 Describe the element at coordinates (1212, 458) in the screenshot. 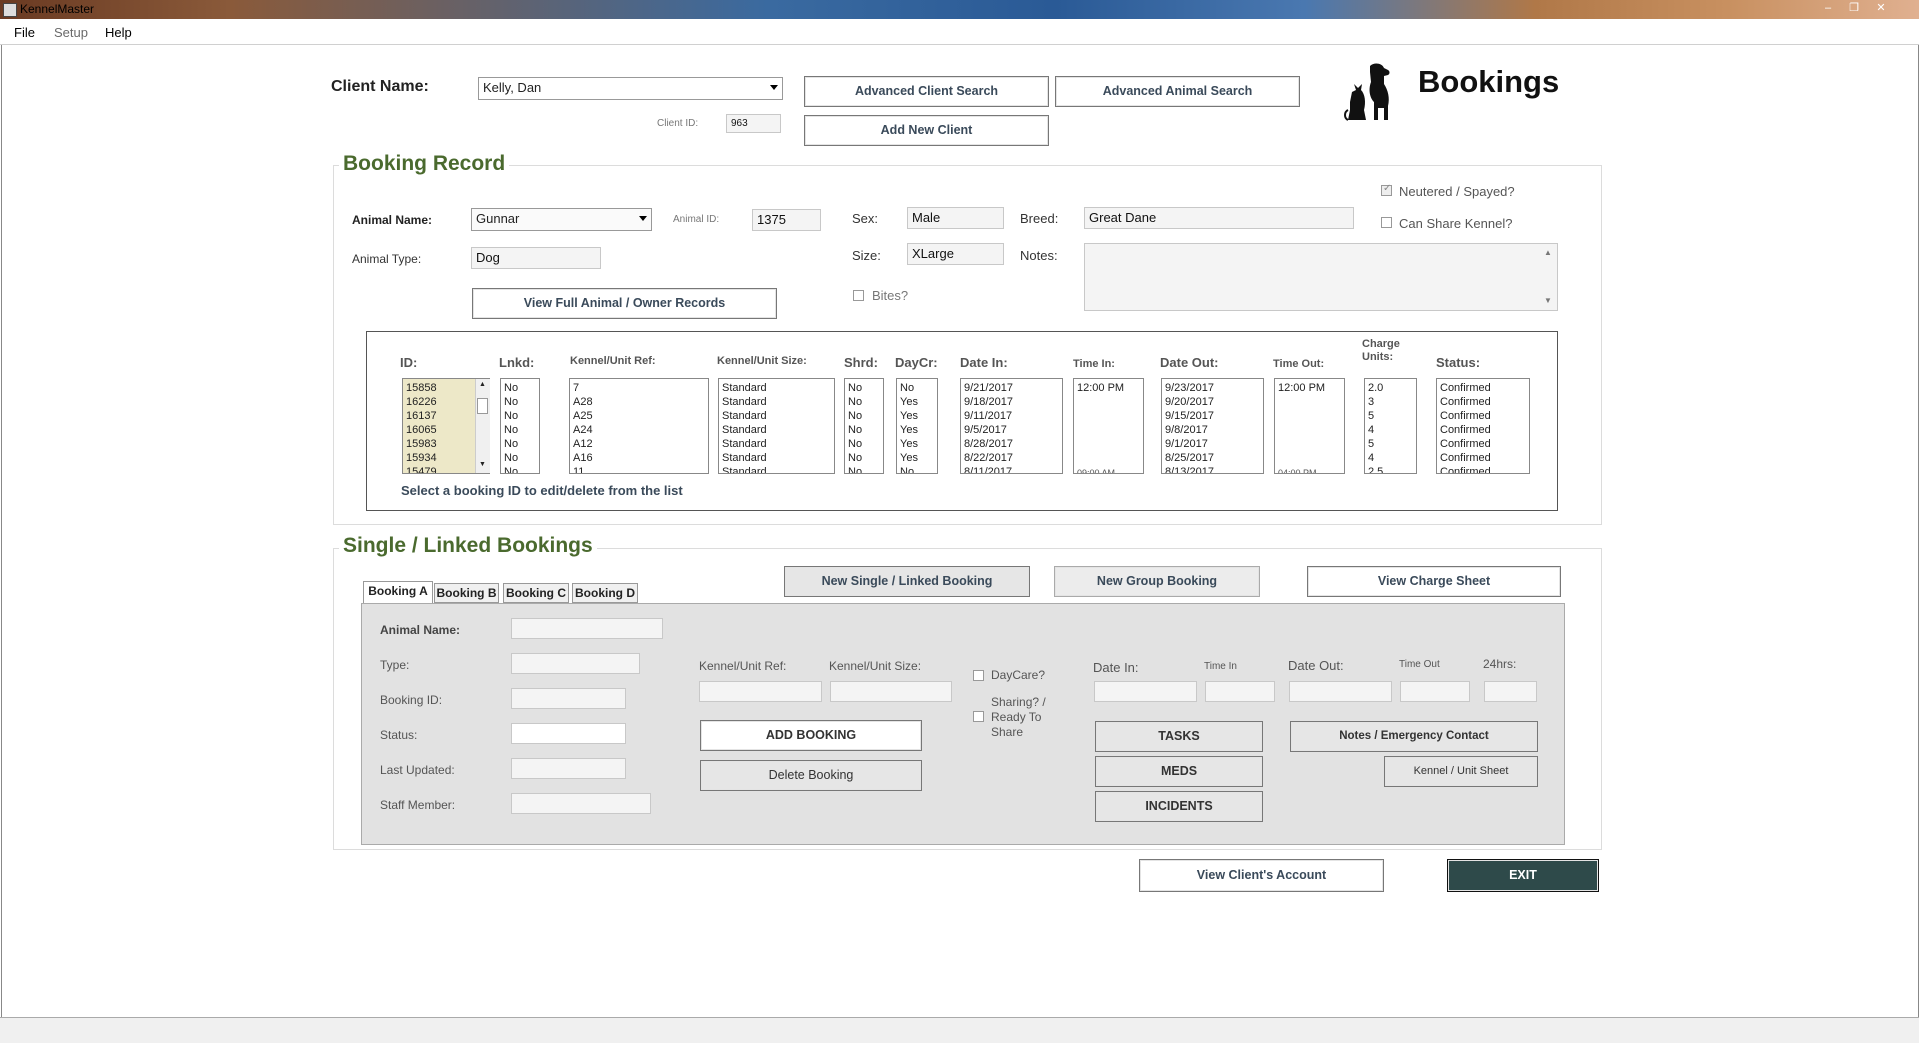

I see `date-out-item: 8/25/2017` at that location.